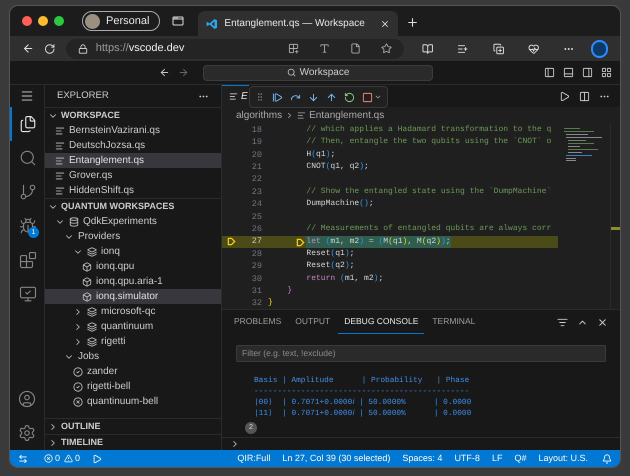 Image resolution: width=630 pixels, height=476 pixels. Describe the element at coordinates (97, 459) in the screenshot. I see `debug-launch-icon` at that location.